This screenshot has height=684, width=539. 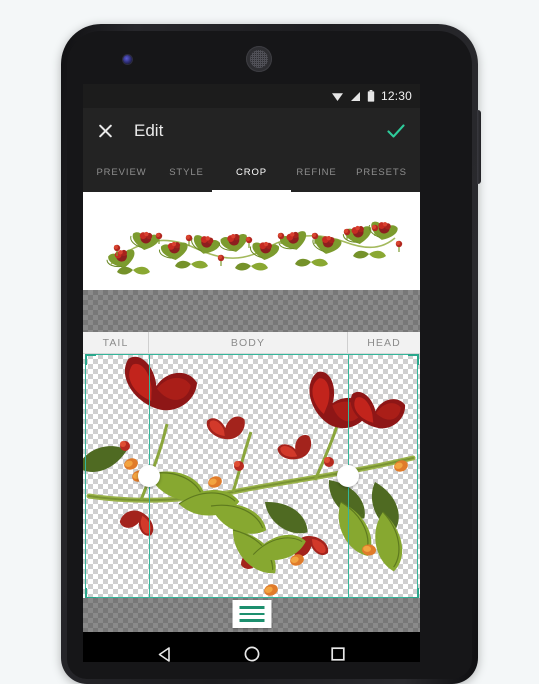 I want to click on tab-crop: CROP, so click(x=251, y=172).